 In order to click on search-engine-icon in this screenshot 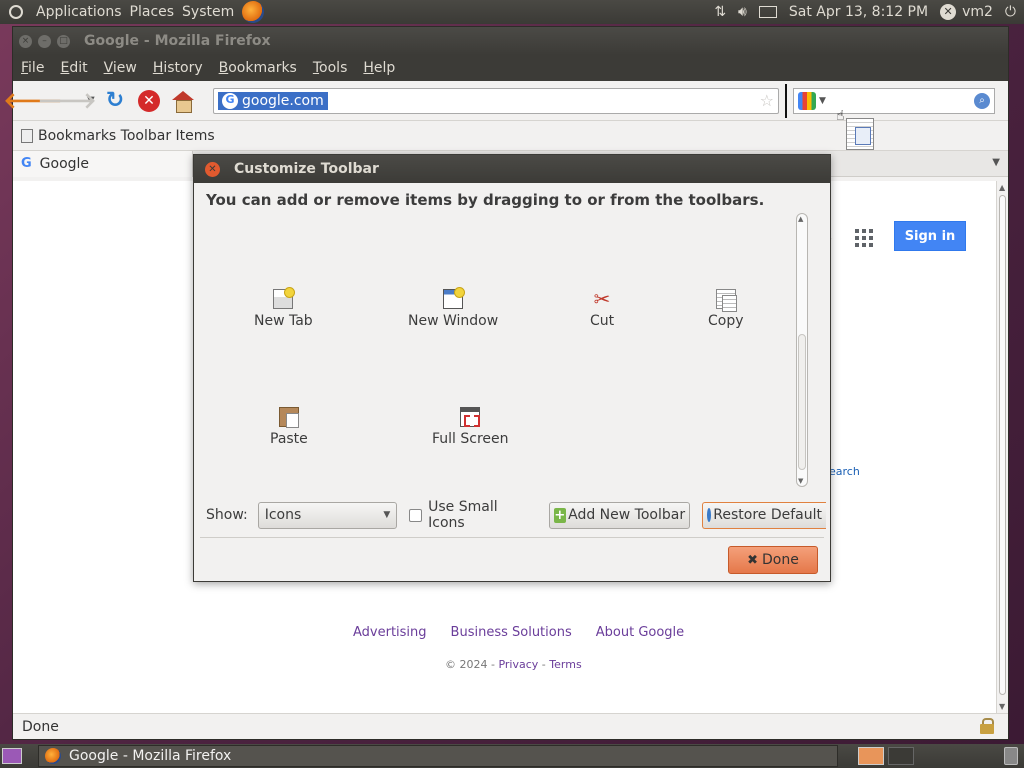, I will do `click(807, 100)`.